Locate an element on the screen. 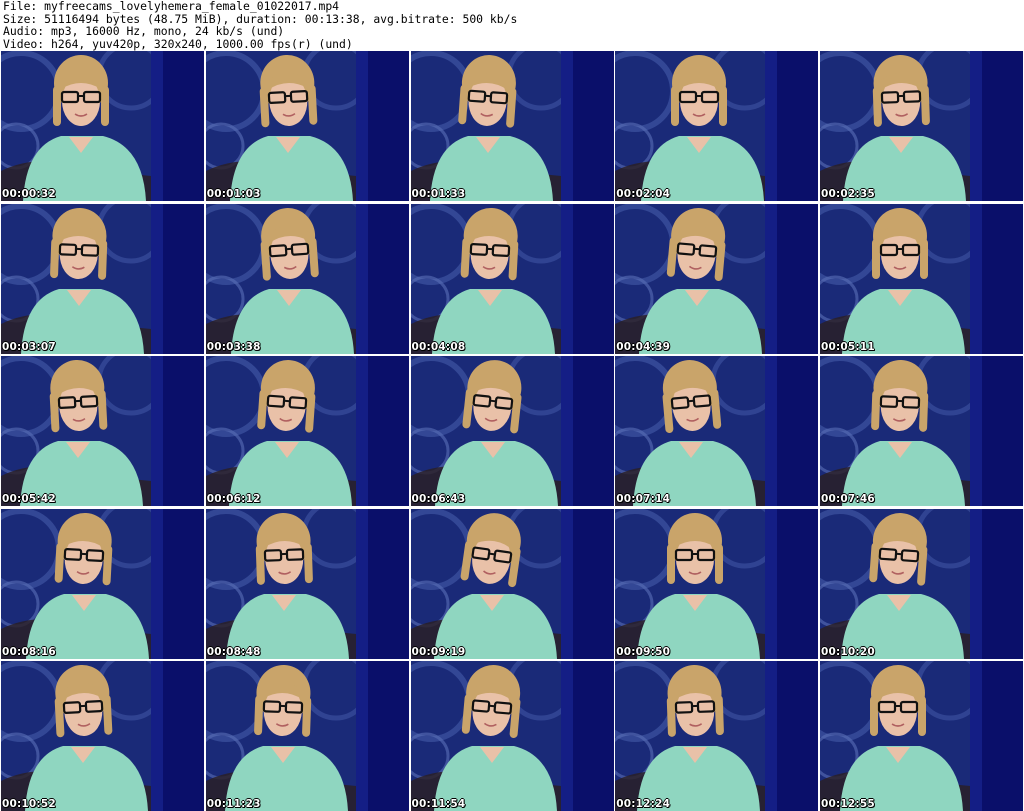 The height and width of the screenshot is (811, 1024). frame-timestamp: 00:08:16 is located at coordinates (29, 651).